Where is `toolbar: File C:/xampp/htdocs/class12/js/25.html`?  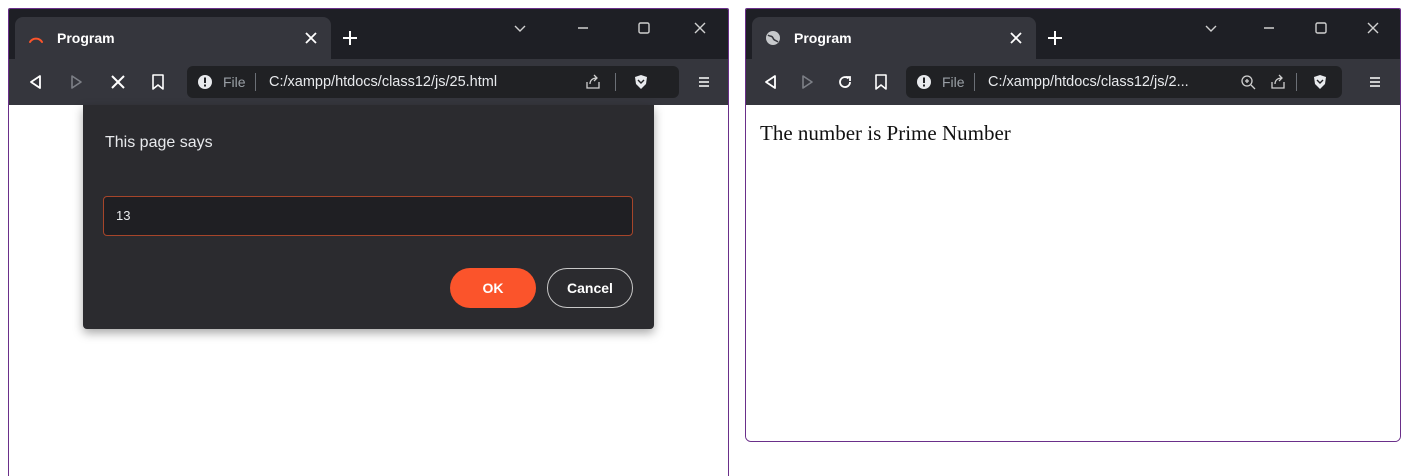 toolbar: File C:/xampp/htdocs/class12/js/25.html is located at coordinates (368, 82).